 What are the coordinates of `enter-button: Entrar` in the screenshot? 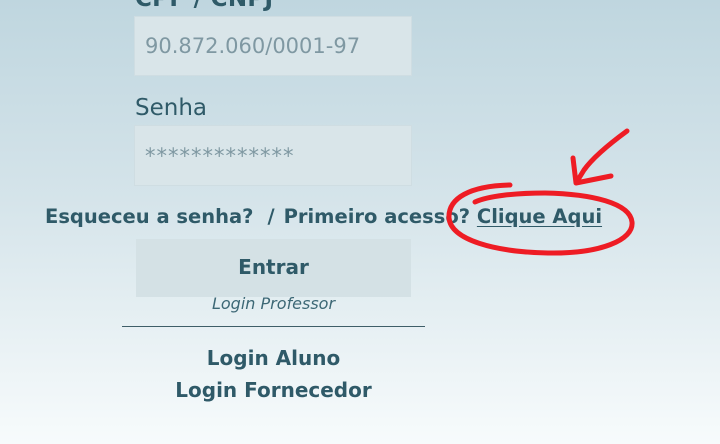 It's located at (273, 268).